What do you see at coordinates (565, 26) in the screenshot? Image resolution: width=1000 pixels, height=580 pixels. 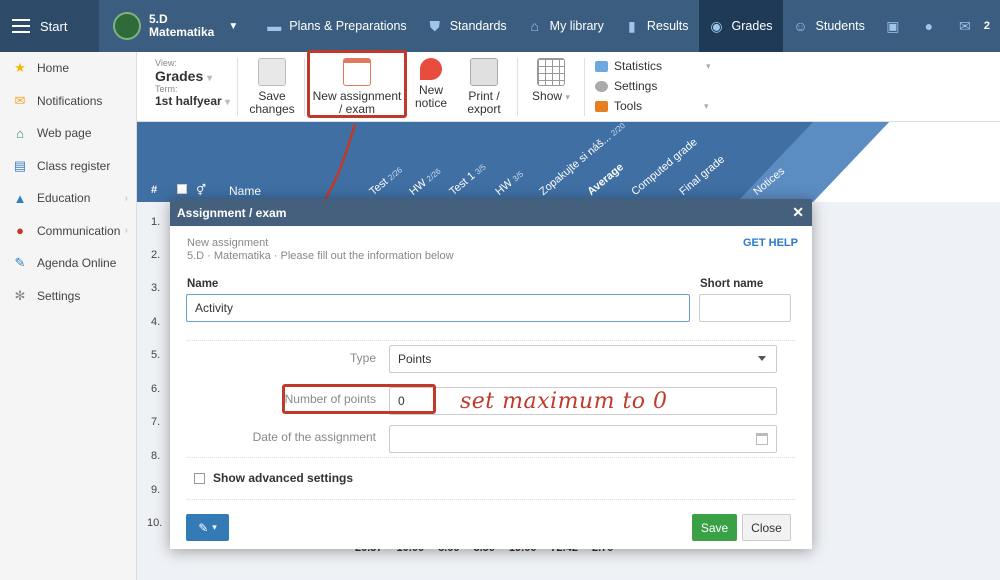 I see `nav-my-library: ⌂ My library` at bounding box center [565, 26].